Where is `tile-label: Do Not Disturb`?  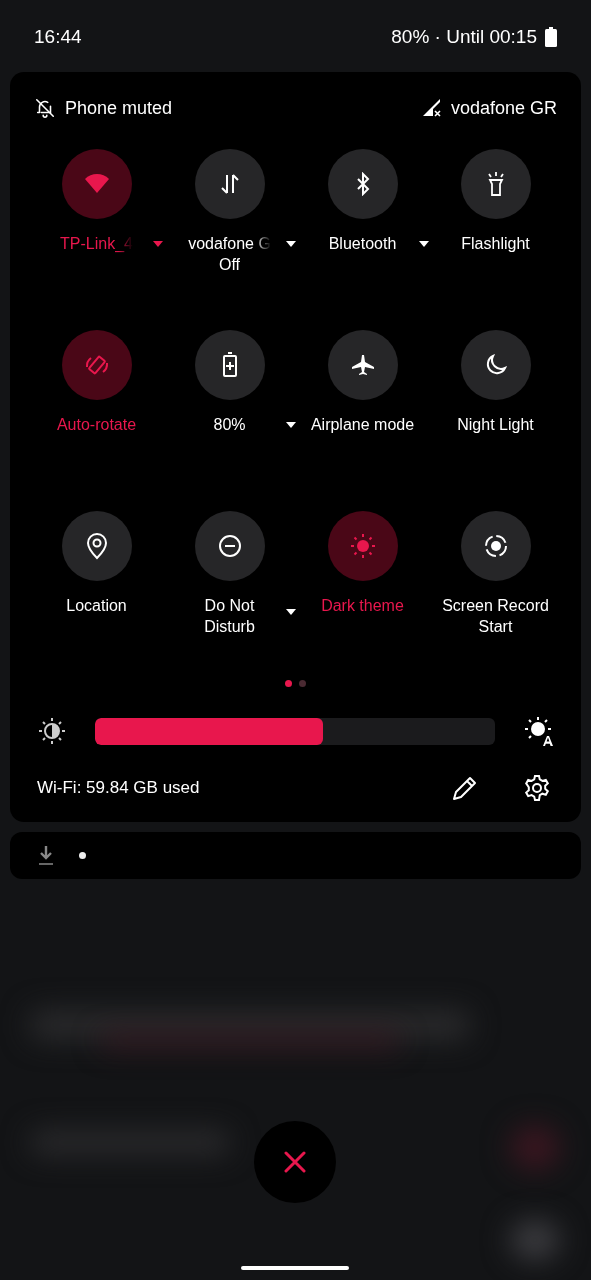
tile-label: Do Not Disturb is located at coordinates (229, 616).